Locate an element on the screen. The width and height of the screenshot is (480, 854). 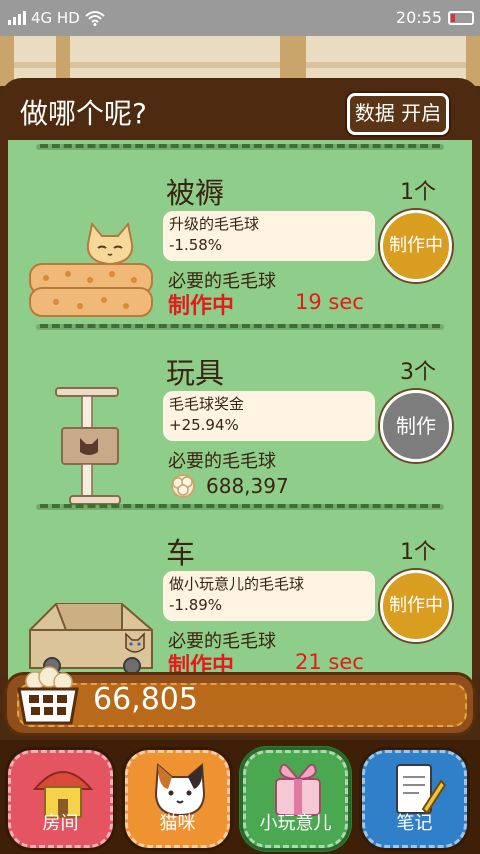
clock: 20:55 is located at coordinates (418, 17).